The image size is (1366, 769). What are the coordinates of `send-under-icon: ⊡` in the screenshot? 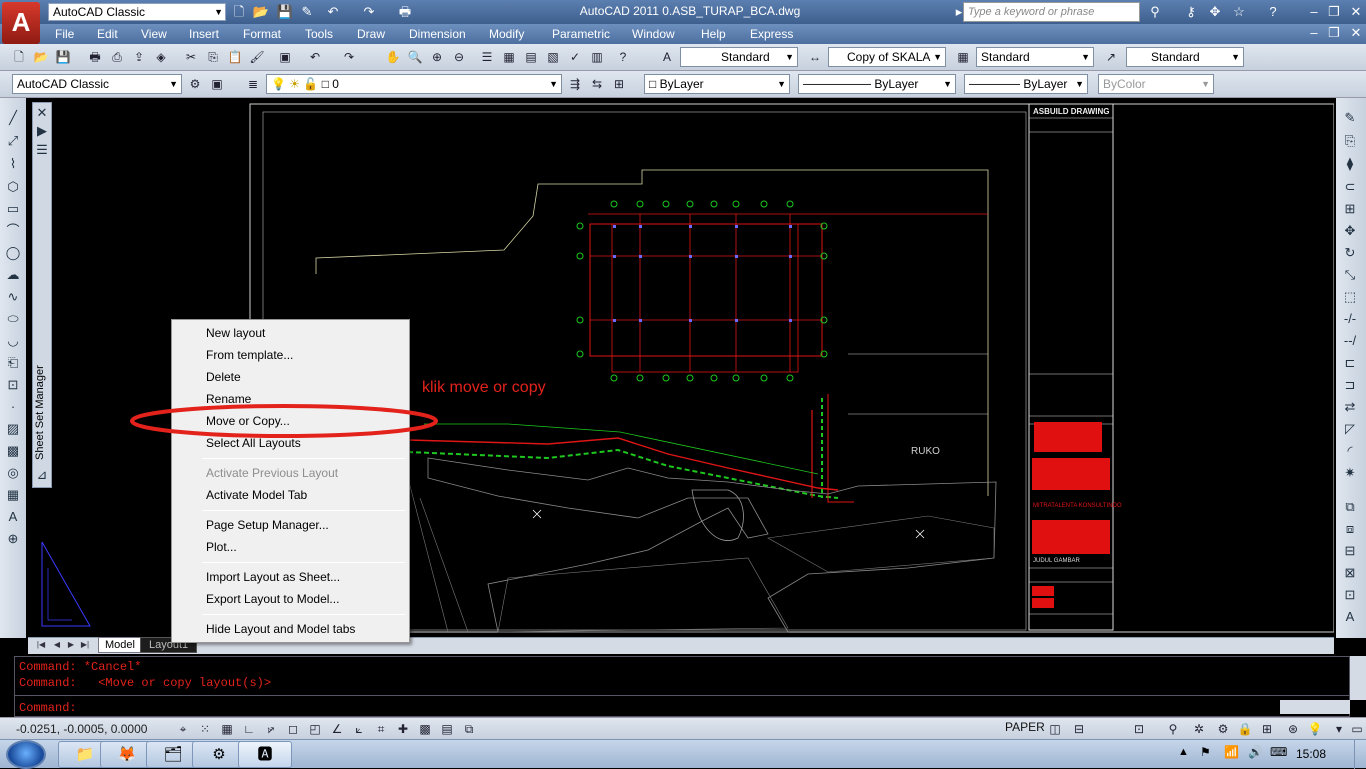 It's located at (1350, 595).